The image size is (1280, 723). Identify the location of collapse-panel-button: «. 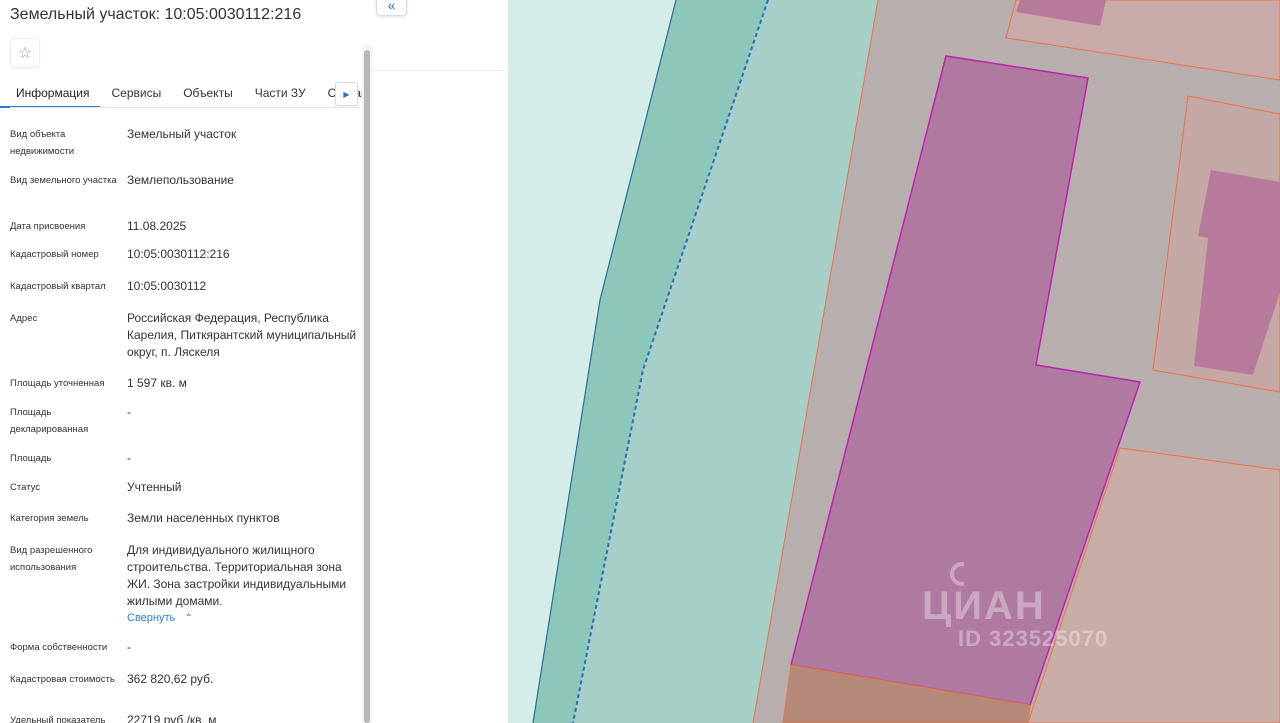
(391, 8).